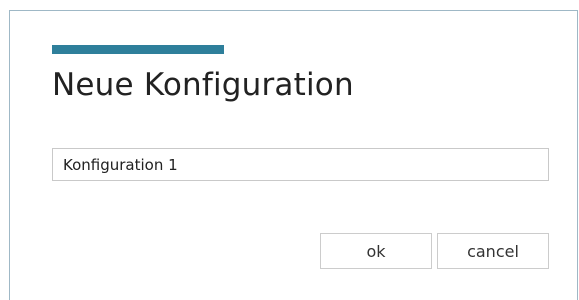 The image size is (579, 300). What do you see at coordinates (138, 49) in the screenshot?
I see `title-accent-bar` at bounding box center [138, 49].